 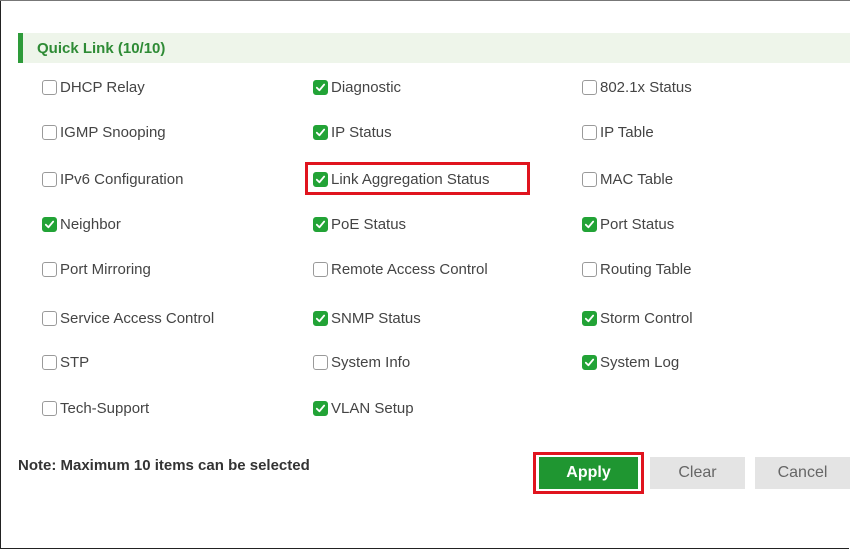 I want to click on quick-link-item-port-mirroring: Port Mirroring, so click(x=96, y=269).